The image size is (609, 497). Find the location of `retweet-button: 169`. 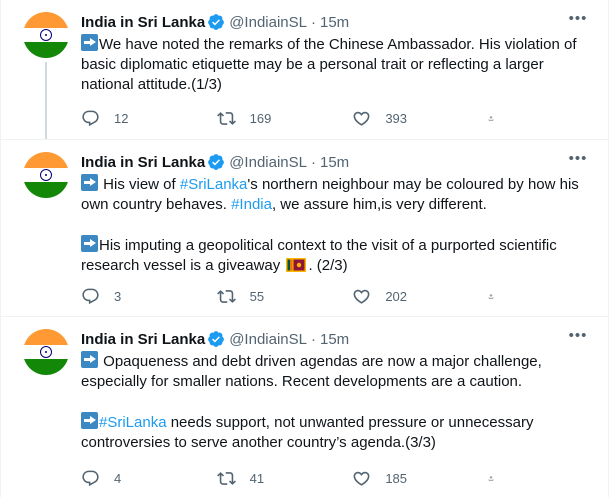

retweet-button: 169 is located at coordinates (271, 118).